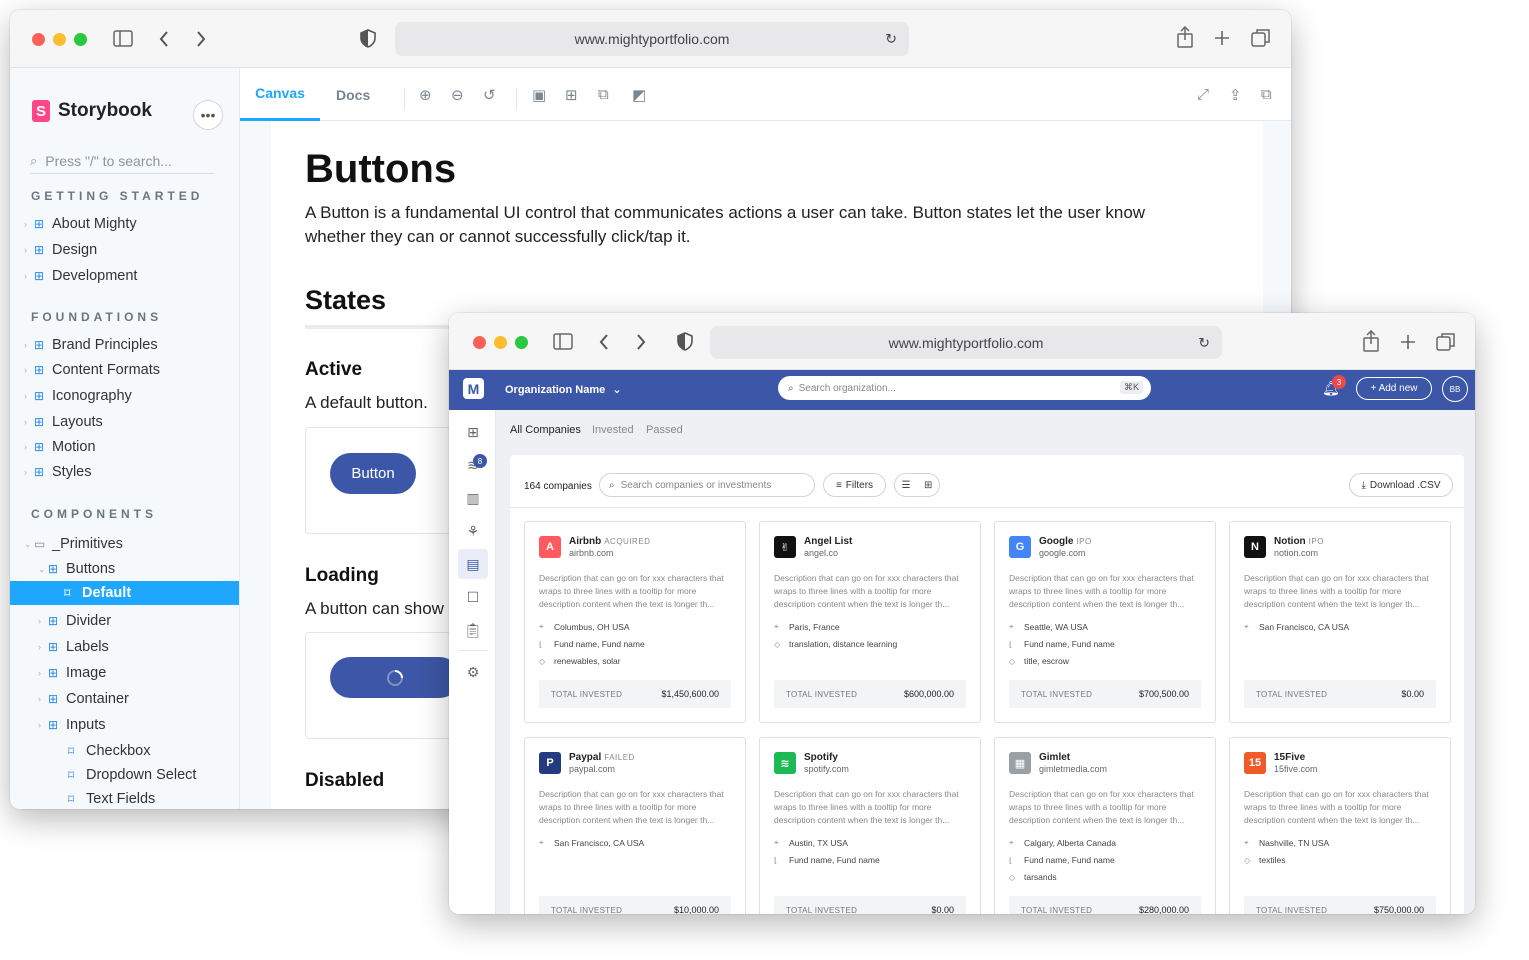 The width and height of the screenshot is (1529, 960). Describe the element at coordinates (131, 250) in the screenshot. I see `sidebar-item-design: › ⊞ Design` at that location.